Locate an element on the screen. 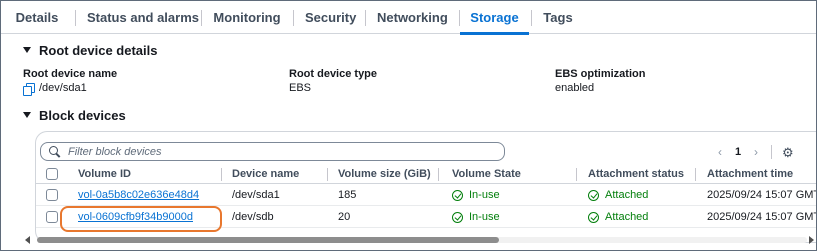 The image size is (817, 251). root-device-section-toggle: Root device details is located at coordinates (90, 50).